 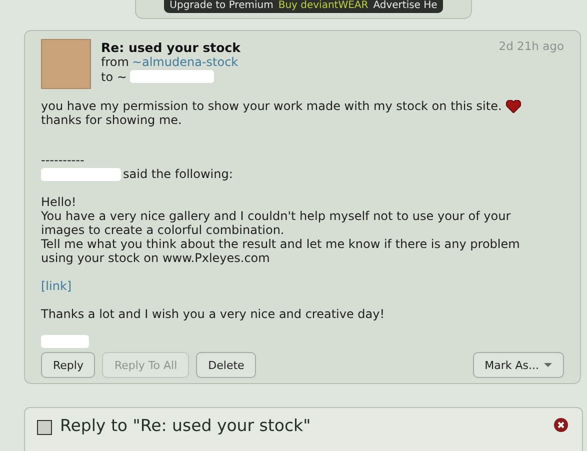 I want to click on message-text: Tell me what you think about the result and let me know if there is any problem, so click(x=280, y=244).